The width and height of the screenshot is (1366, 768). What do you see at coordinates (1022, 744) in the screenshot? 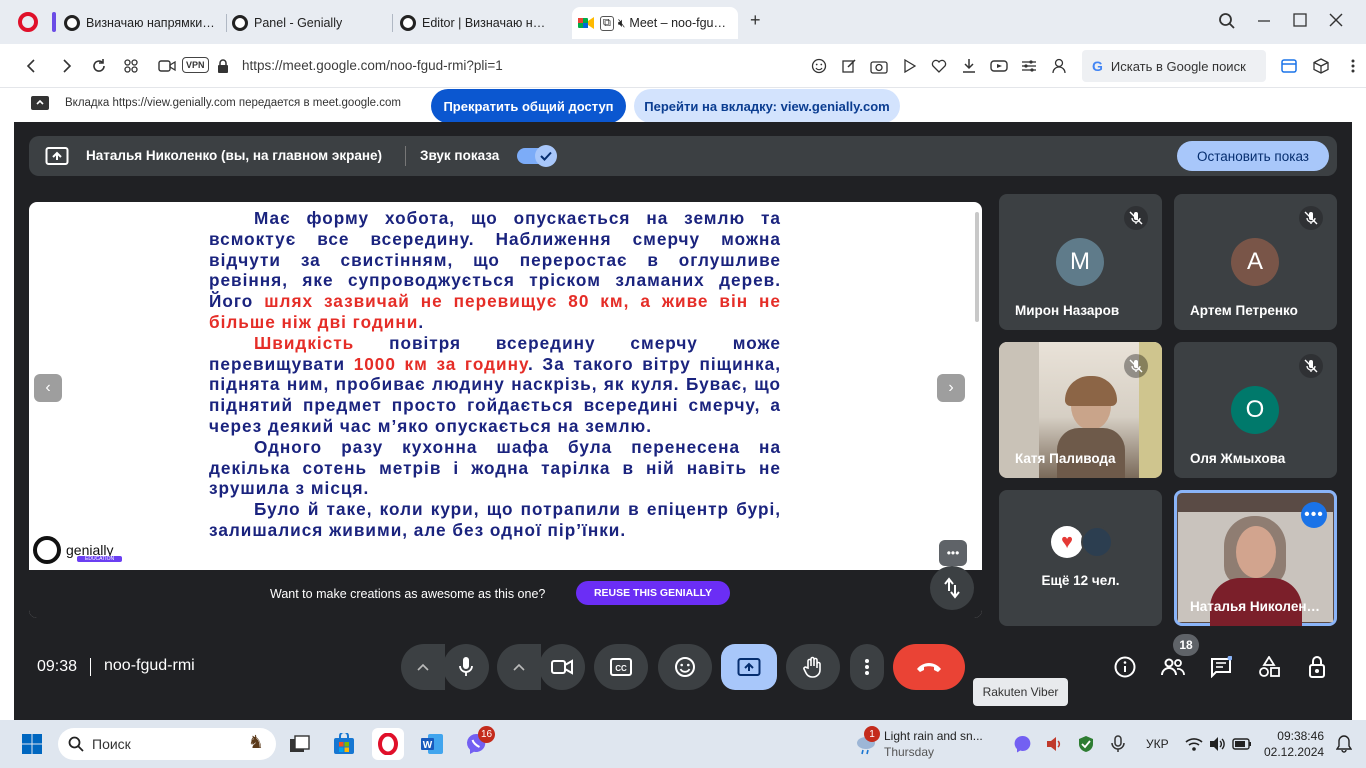
I see `viber-tray-icon` at bounding box center [1022, 744].